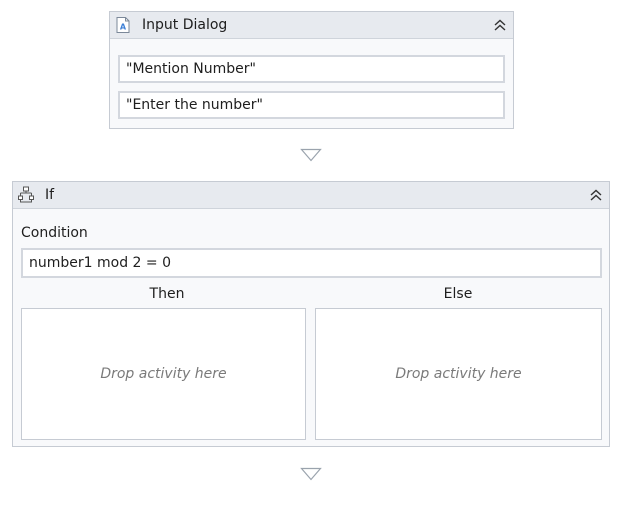 The width and height of the screenshot is (622, 505). Describe the element at coordinates (311, 195) in the screenshot. I see `if-header: If` at that location.